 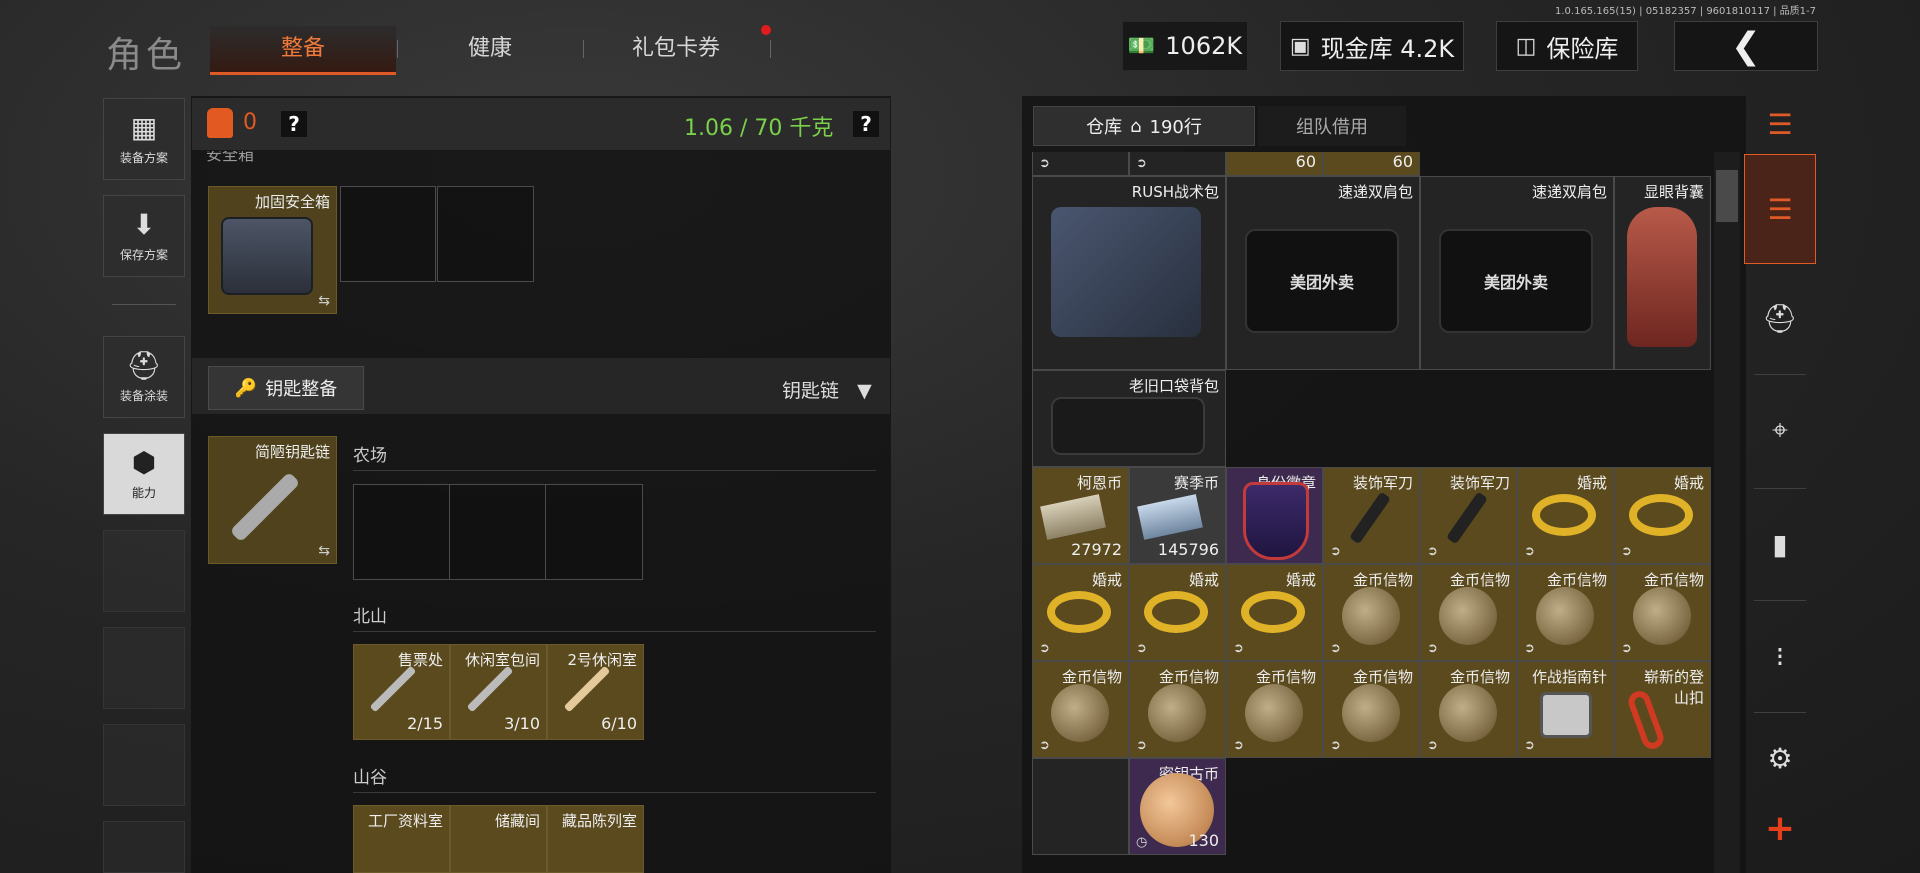 I want to click on item-name: 速递双肩包, so click(x=1569, y=192).